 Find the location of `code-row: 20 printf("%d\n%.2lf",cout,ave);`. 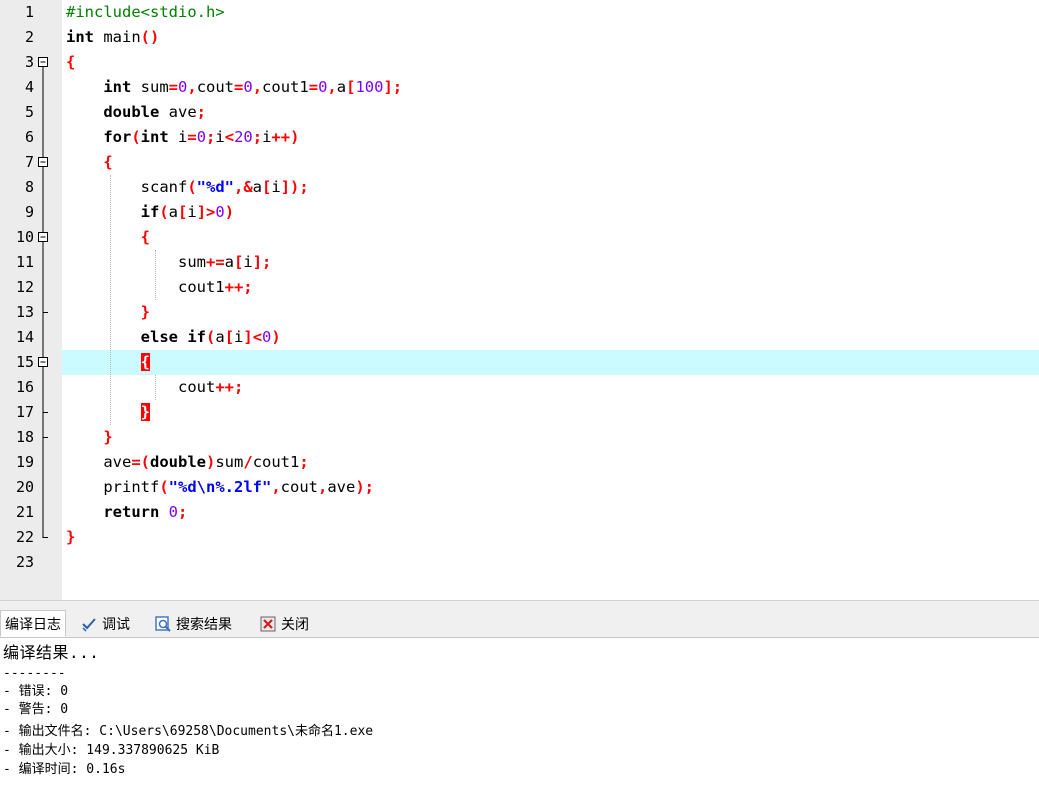

code-row: 20 printf("%d\n%.2lf",cout,ave); is located at coordinates (519, 487).